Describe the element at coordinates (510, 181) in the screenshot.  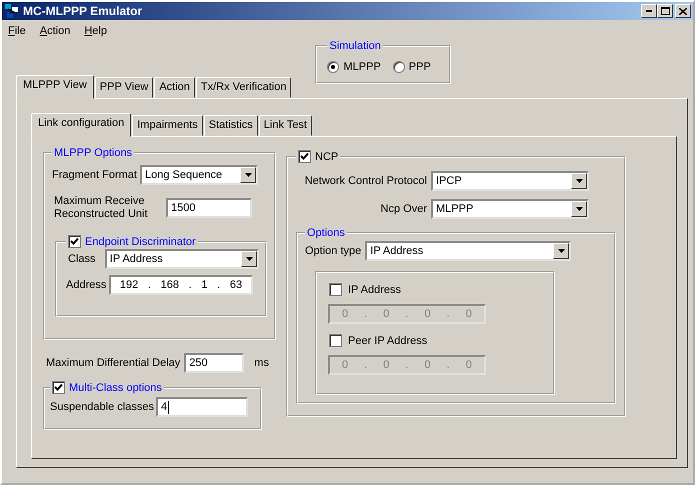
I see `dropdown: IPCP` at that location.